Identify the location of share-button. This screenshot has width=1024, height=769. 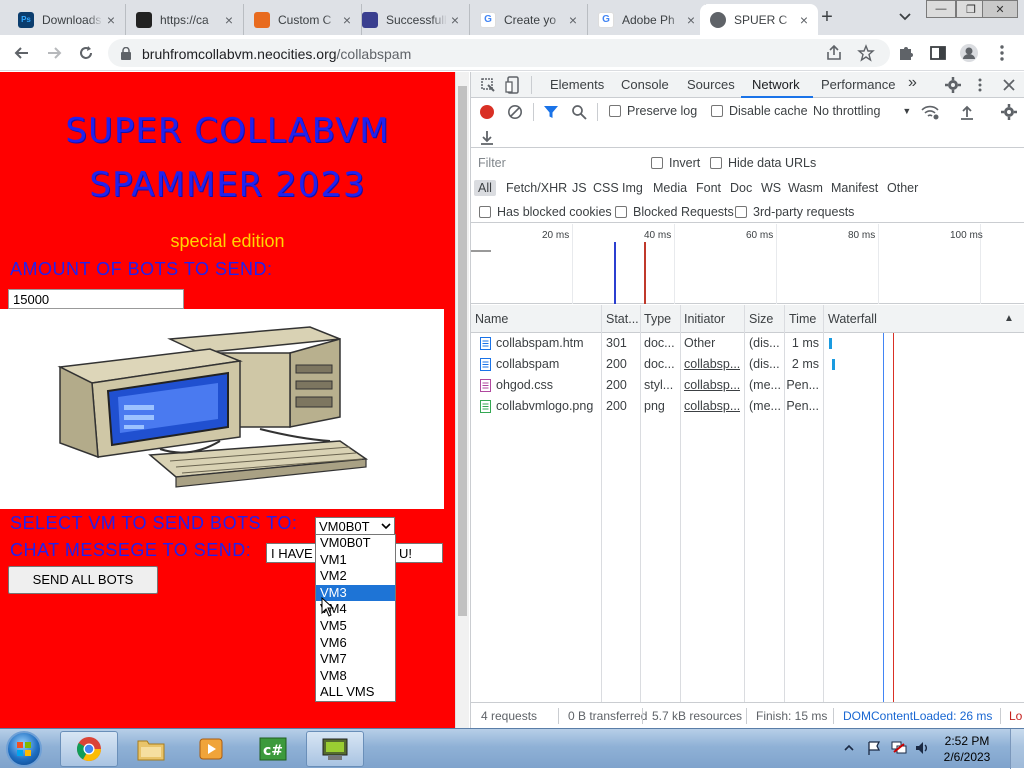
(834, 53).